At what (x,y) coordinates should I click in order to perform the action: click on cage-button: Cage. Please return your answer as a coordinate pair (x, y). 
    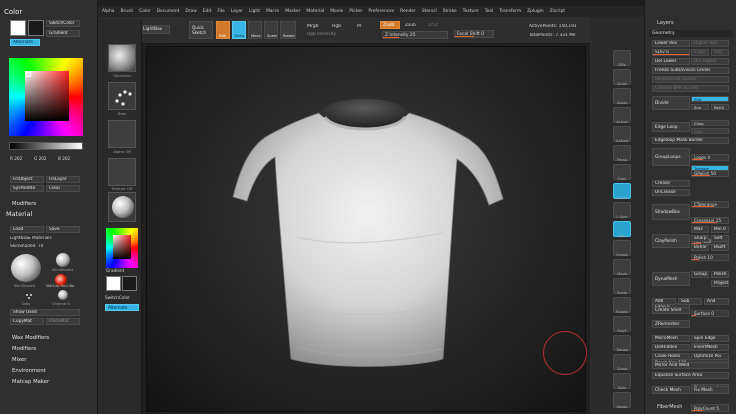
    Looking at the image, I should click on (700, 52).